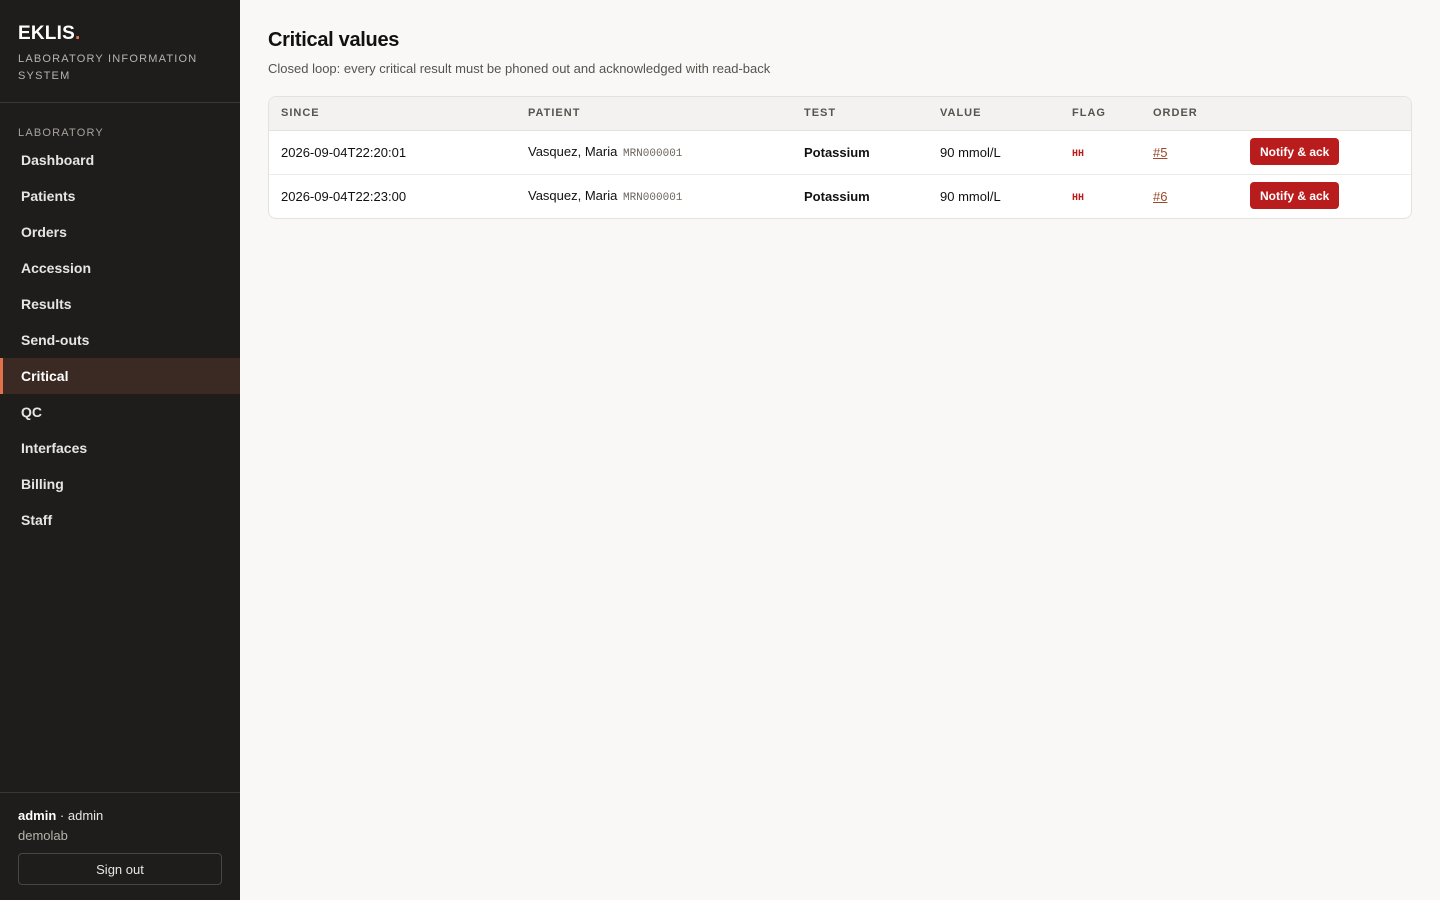 This screenshot has width=1440, height=900. What do you see at coordinates (37, 520) in the screenshot?
I see `sidebar-item-label: Staff` at bounding box center [37, 520].